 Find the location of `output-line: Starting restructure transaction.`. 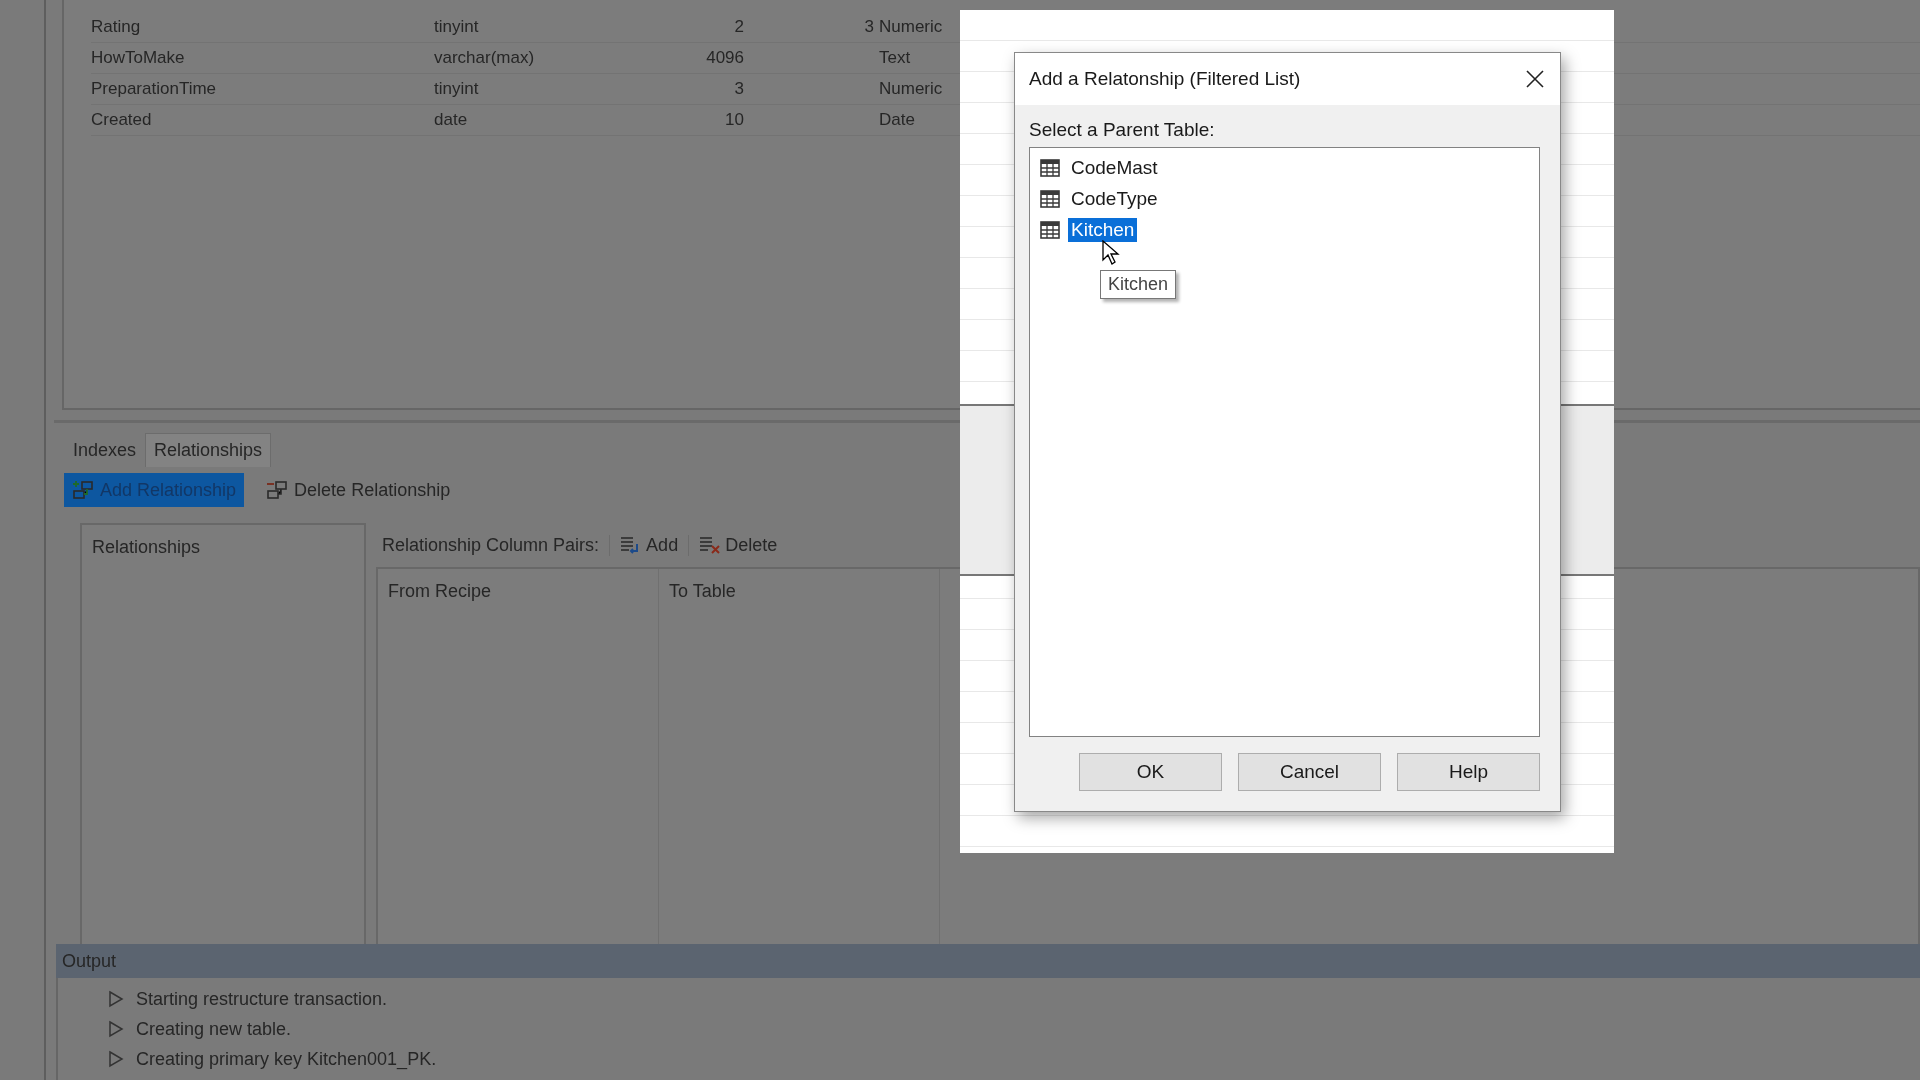

output-line: Starting restructure transaction. is located at coordinates (262, 999).